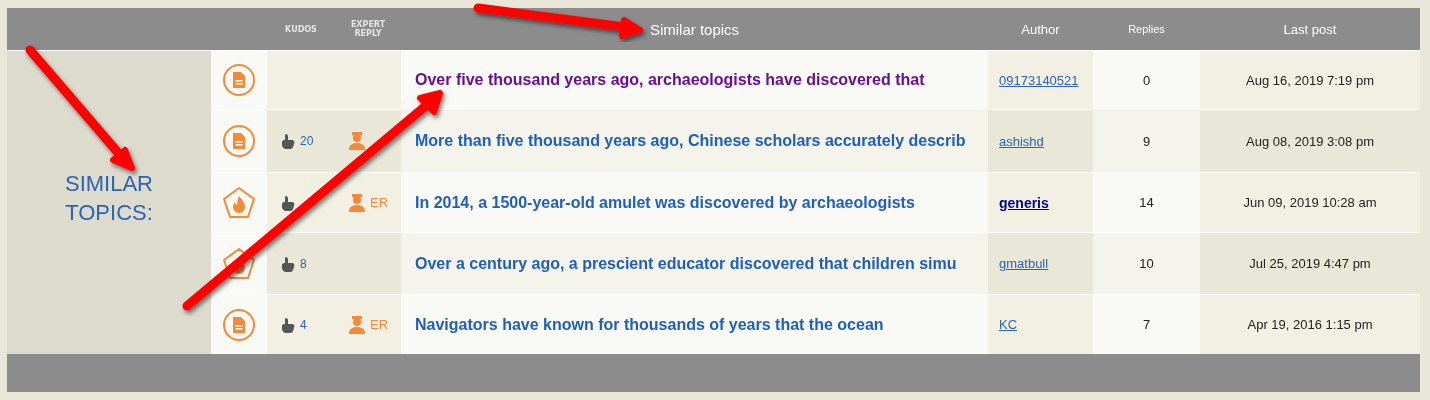  Describe the element at coordinates (1008, 324) in the screenshot. I see `author-link: KC` at that location.